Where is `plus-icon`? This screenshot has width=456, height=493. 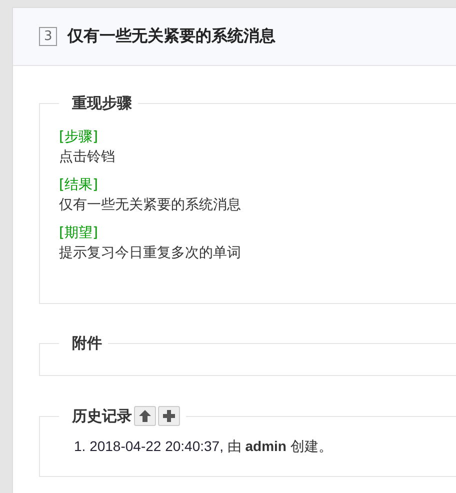
plus-icon is located at coordinates (169, 416).